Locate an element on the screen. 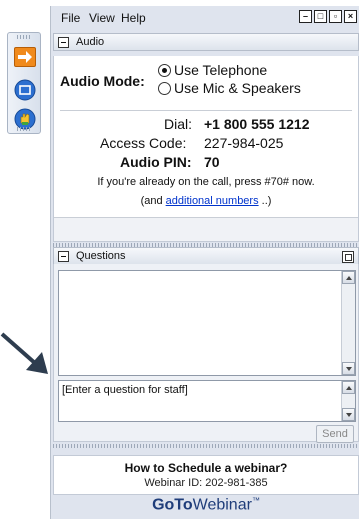  input-scroll-up-icon is located at coordinates (348, 387).